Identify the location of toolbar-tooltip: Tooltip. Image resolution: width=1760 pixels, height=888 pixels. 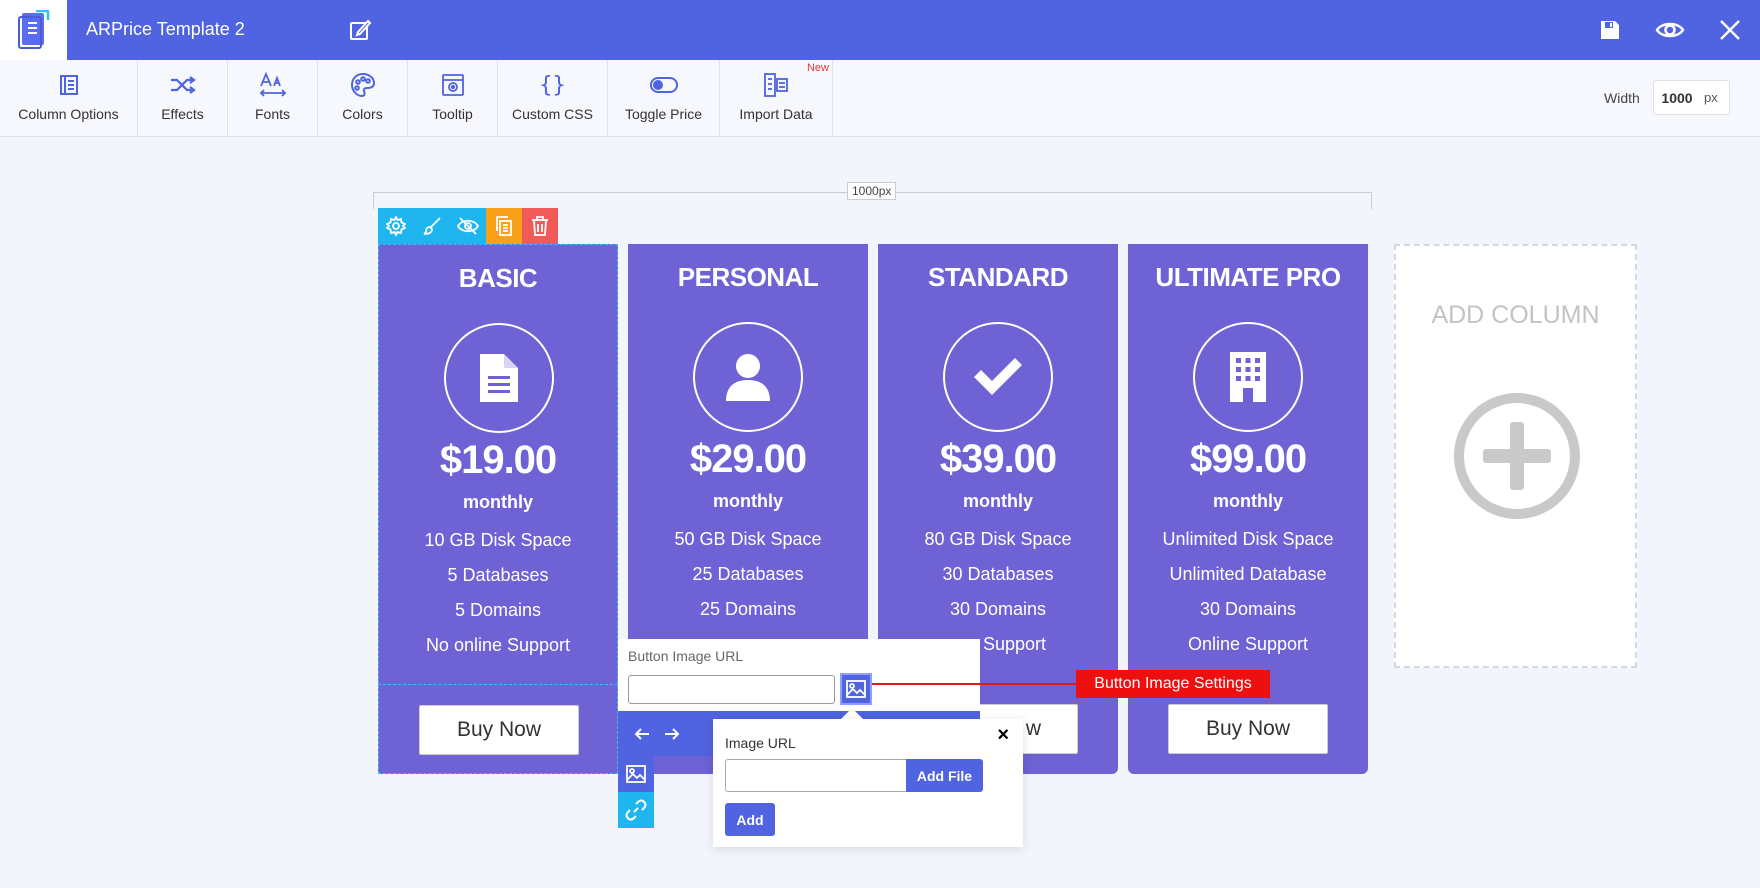
(453, 98).